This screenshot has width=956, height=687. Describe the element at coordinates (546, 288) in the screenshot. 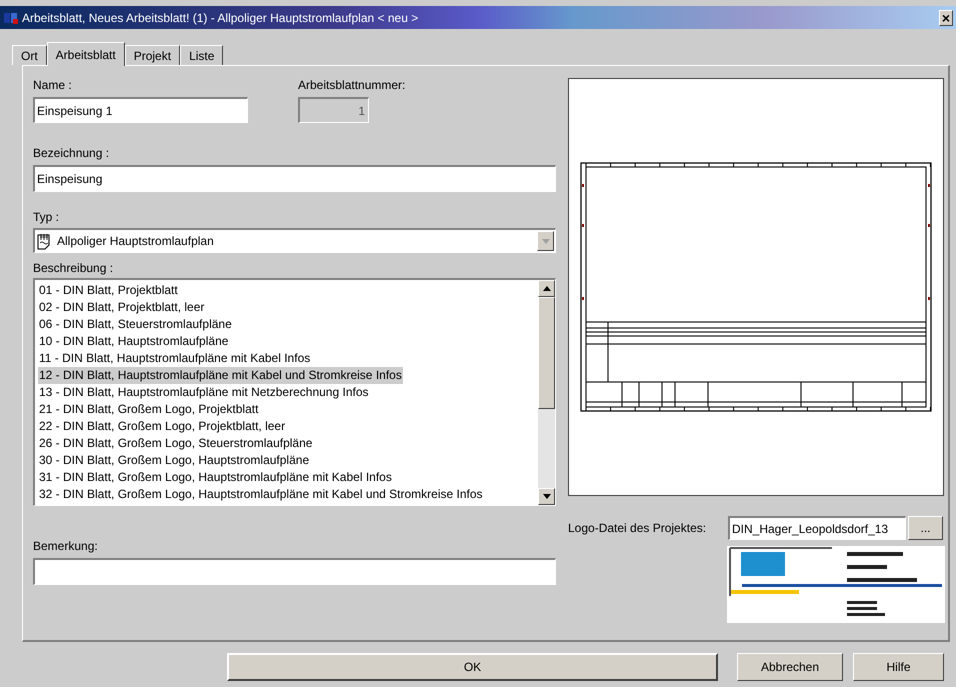

I see `scroll-up-icon` at that location.